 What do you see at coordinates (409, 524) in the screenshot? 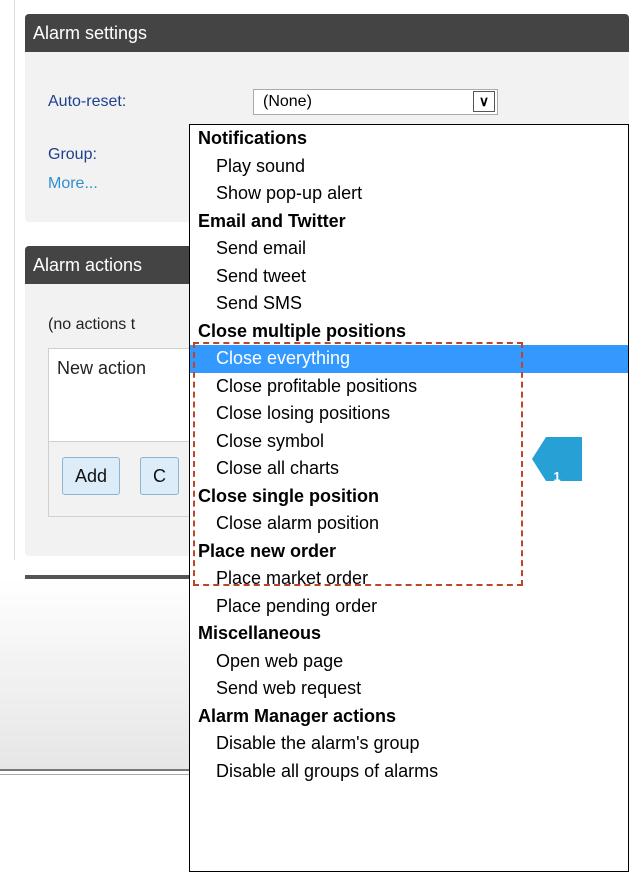
I see `dropdown-option: Close alarm position` at bounding box center [409, 524].